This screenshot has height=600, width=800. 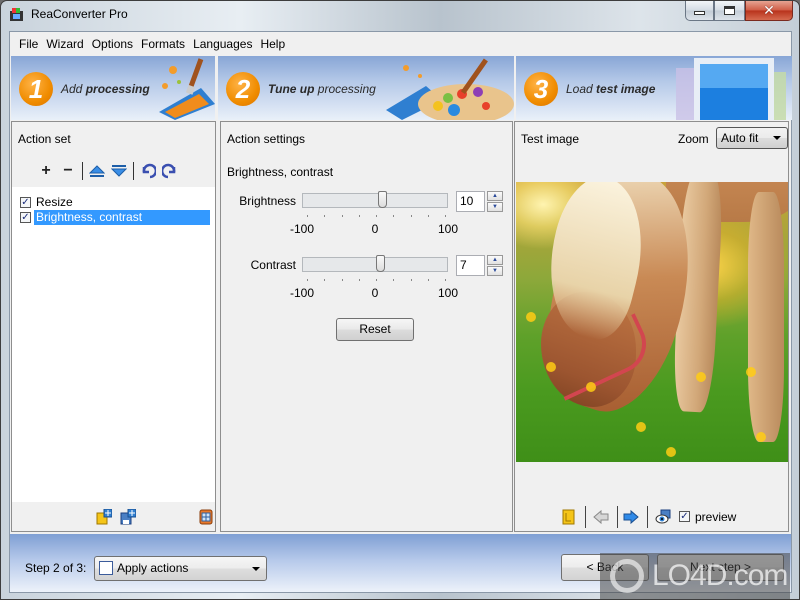 I want to click on action-set-title: Action set, so click(x=44, y=139).